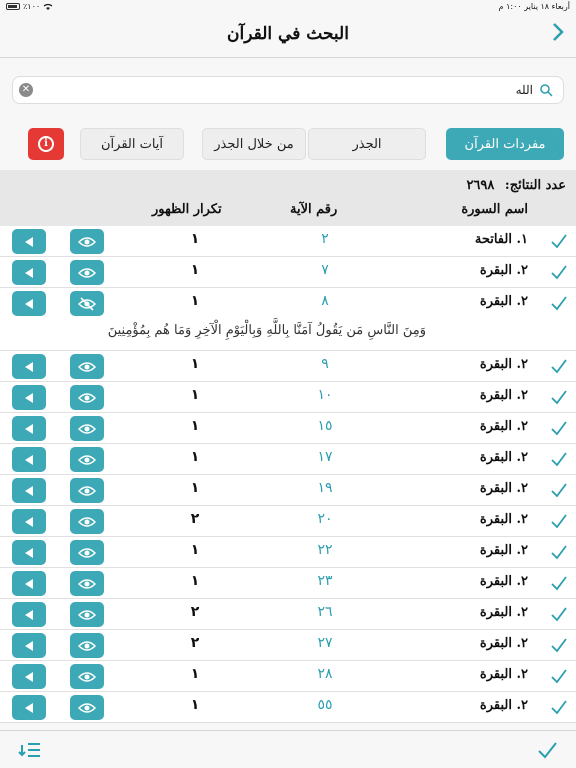 The height and width of the screenshot is (768, 576). Describe the element at coordinates (325, 612) in the screenshot. I see `ayah-number: ٢٦` at that location.